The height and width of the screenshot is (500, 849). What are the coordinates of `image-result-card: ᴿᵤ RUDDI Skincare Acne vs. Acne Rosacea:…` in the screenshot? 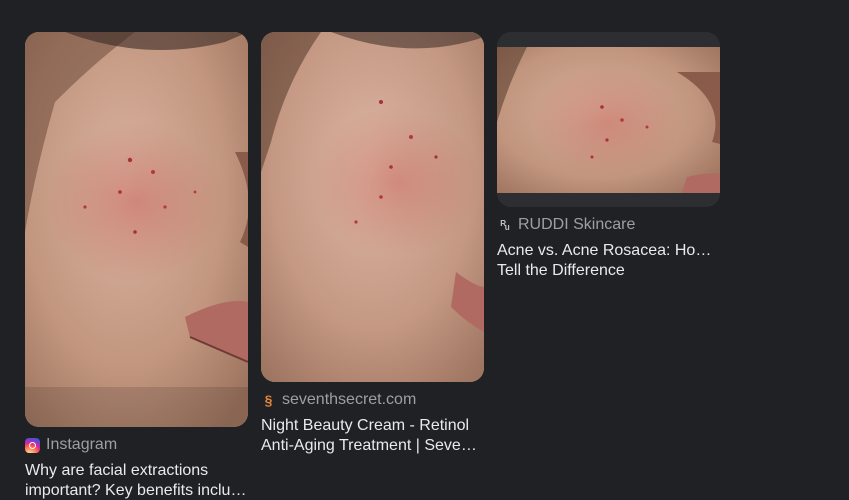 It's located at (608, 156).